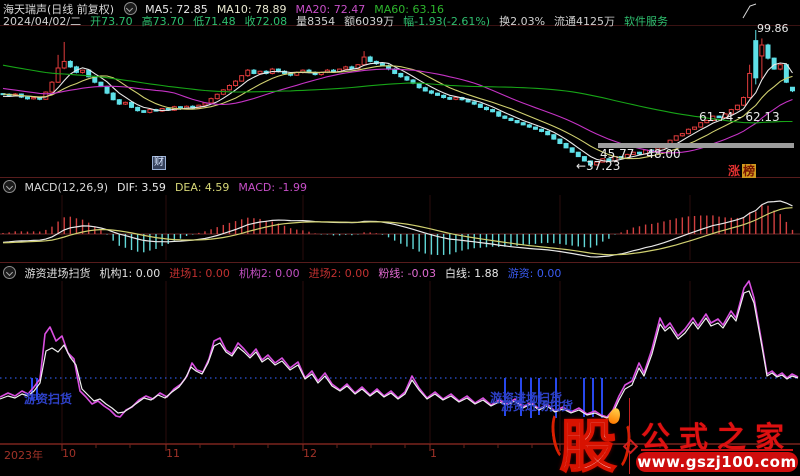  What do you see at coordinates (749, 171) in the screenshot?
I see `rank-char-2: 榜` at bounding box center [749, 171].